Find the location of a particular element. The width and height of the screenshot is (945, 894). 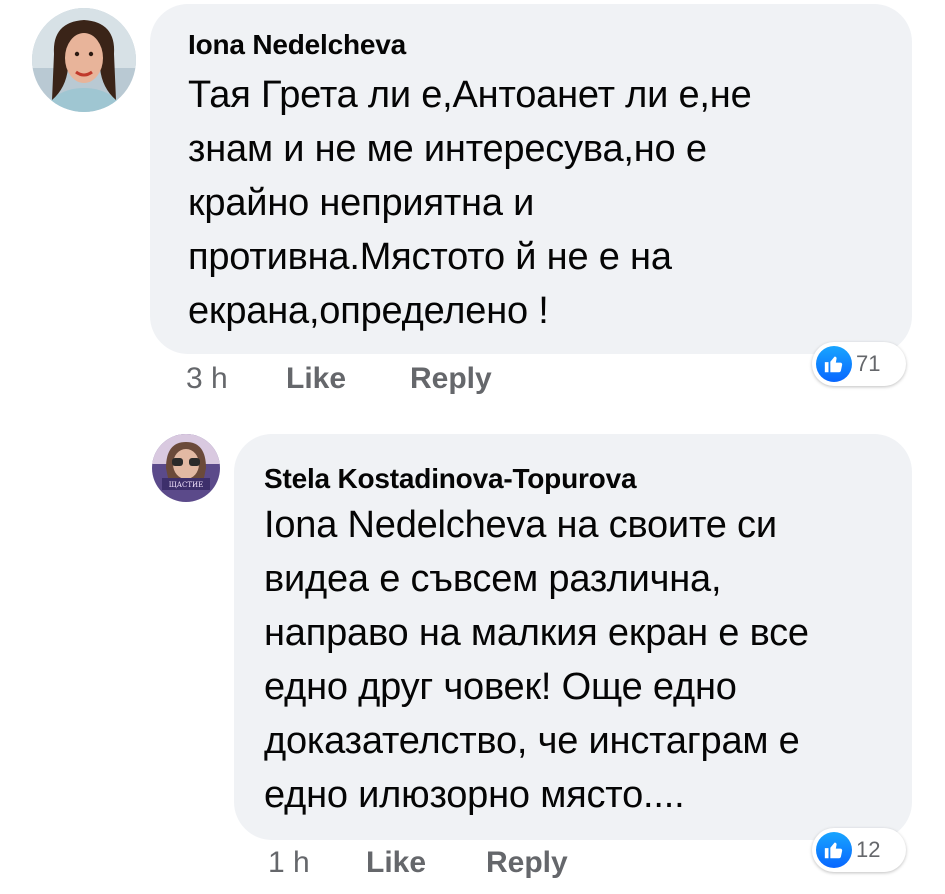

comment-line: знам и не ме интересува,но е is located at coordinates (447, 149).